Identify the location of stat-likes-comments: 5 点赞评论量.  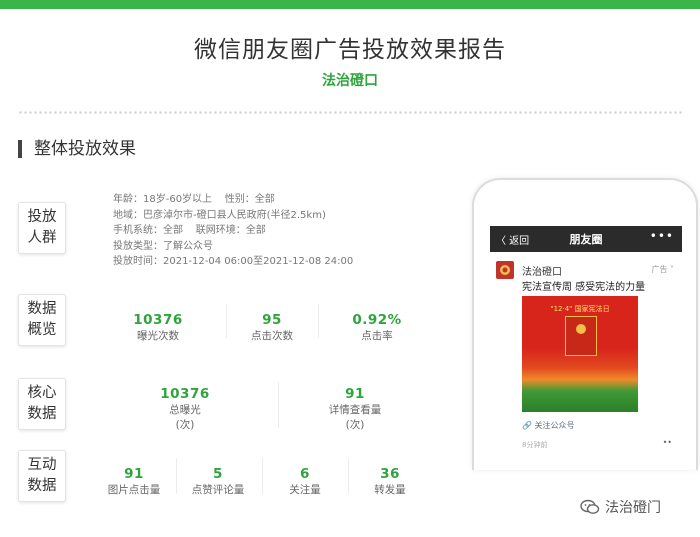
(218, 482).